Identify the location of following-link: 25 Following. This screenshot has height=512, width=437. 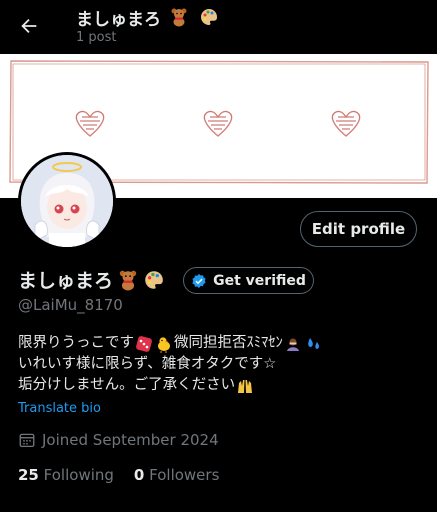
(66, 475).